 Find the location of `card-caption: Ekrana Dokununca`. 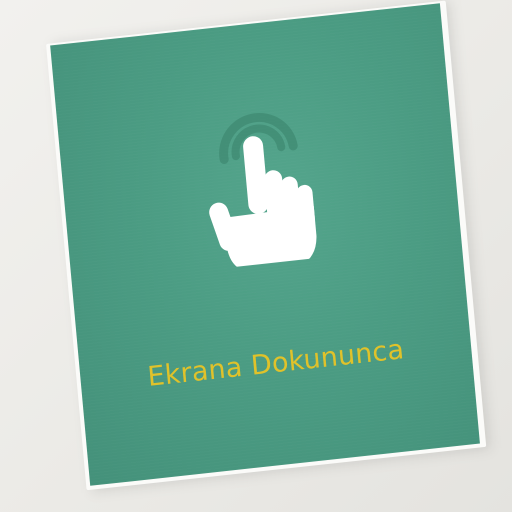

card-caption: Ekrana Dokununca is located at coordinates (276, 363).